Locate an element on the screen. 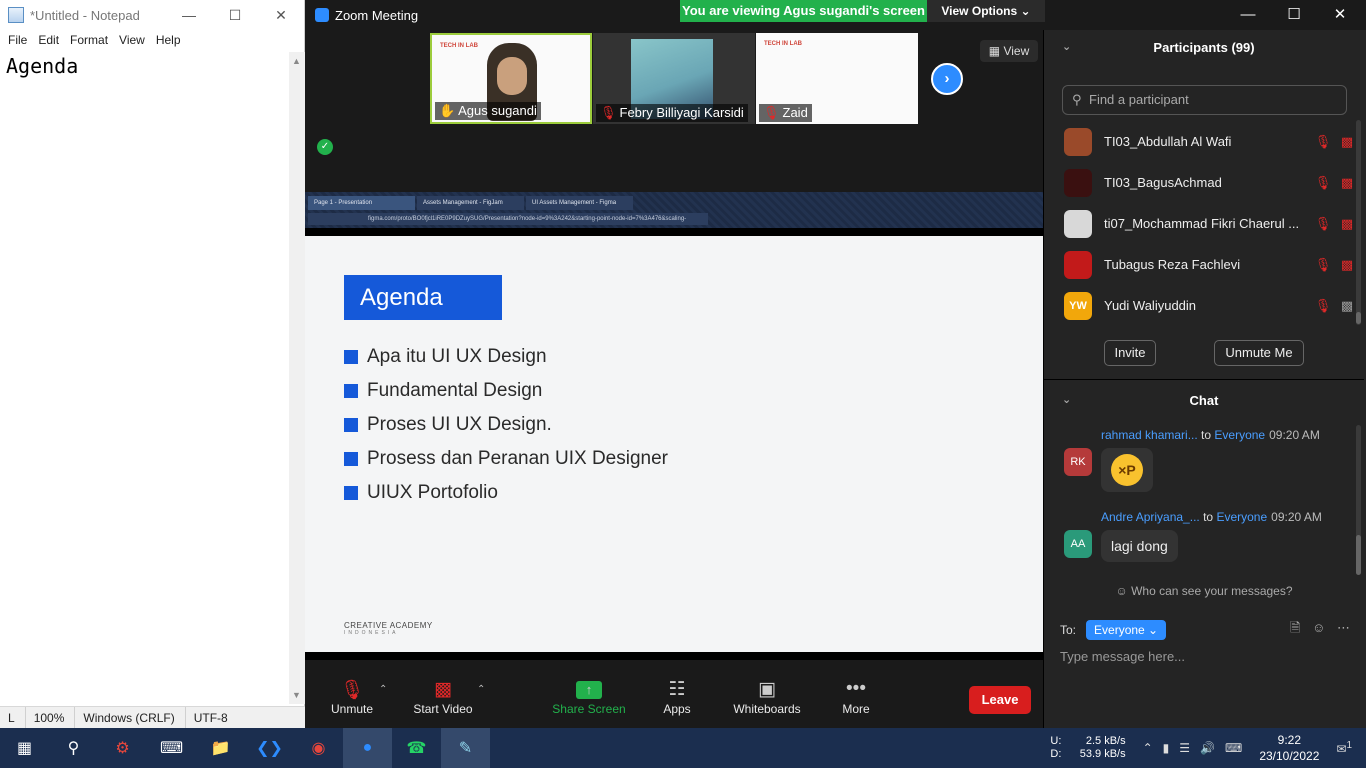  share-screen-button: ↑ Share Screen is located at coordinates (589, 697).